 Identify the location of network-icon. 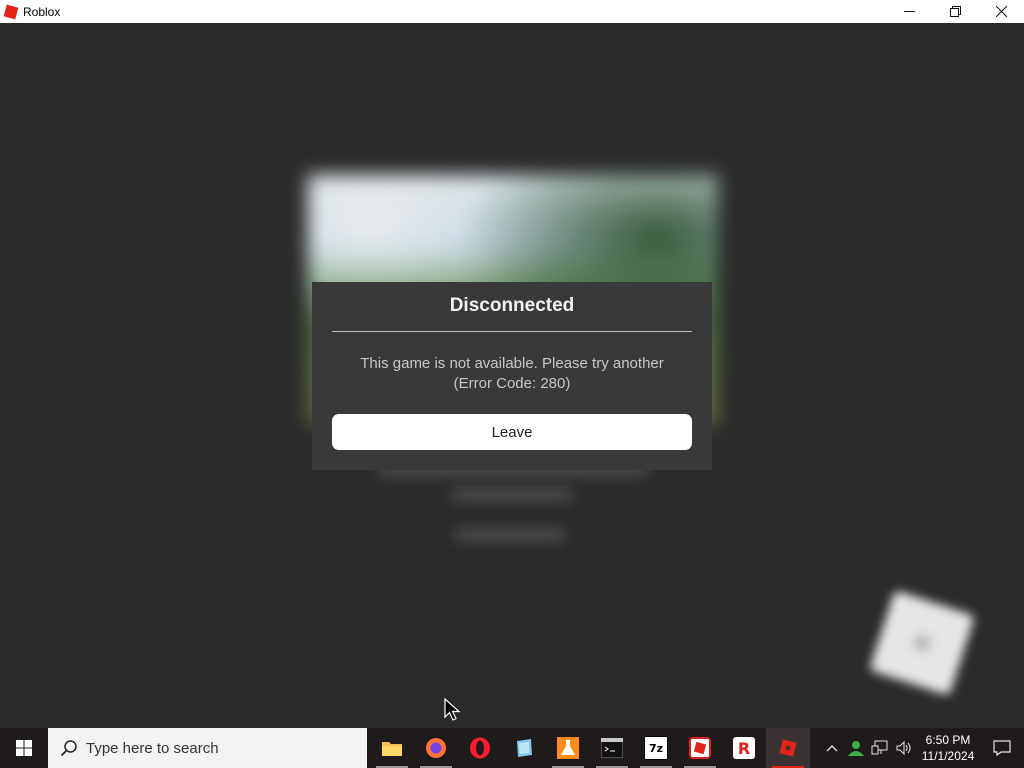
(879, 747).